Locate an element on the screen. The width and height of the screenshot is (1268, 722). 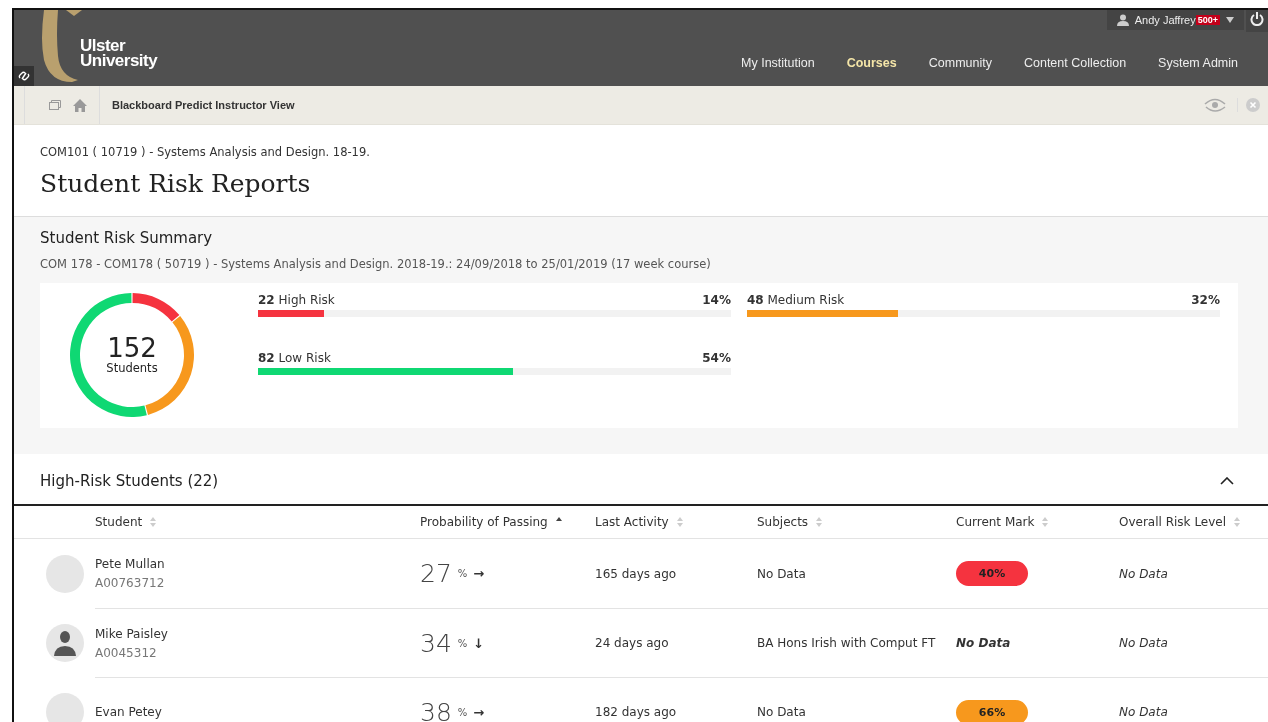
student-id: A00763712 is located at coordinates (130, 583).